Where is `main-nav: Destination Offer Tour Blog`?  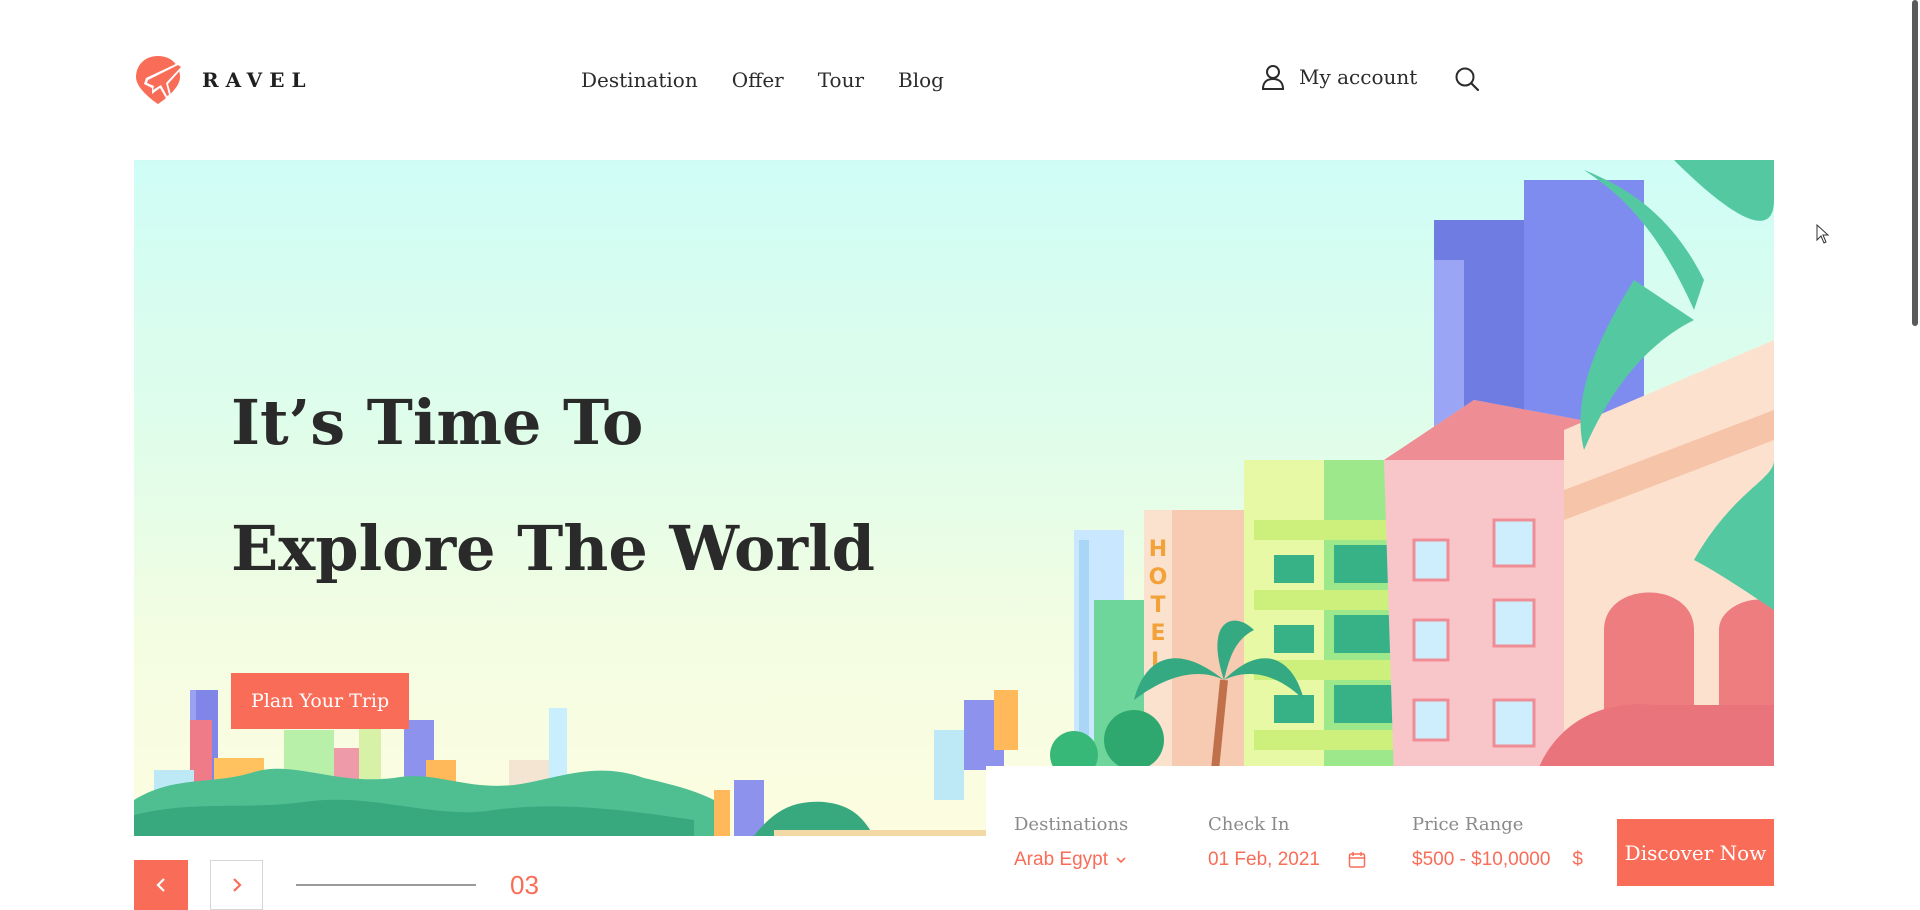 main-nav: Destination Offer Tour Blog is located at coordinates (762, 80).